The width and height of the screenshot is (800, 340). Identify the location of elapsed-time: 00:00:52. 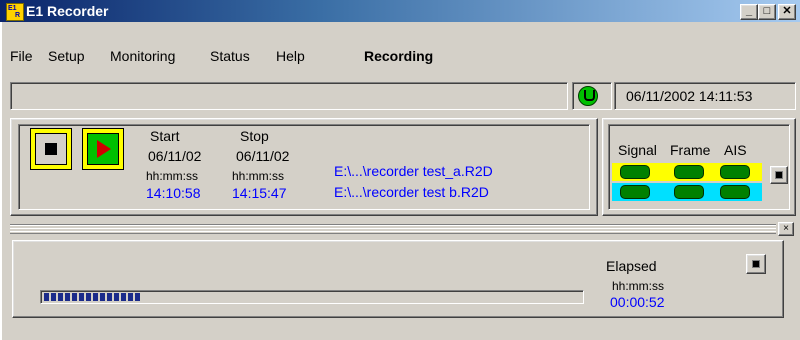
(637, 302).